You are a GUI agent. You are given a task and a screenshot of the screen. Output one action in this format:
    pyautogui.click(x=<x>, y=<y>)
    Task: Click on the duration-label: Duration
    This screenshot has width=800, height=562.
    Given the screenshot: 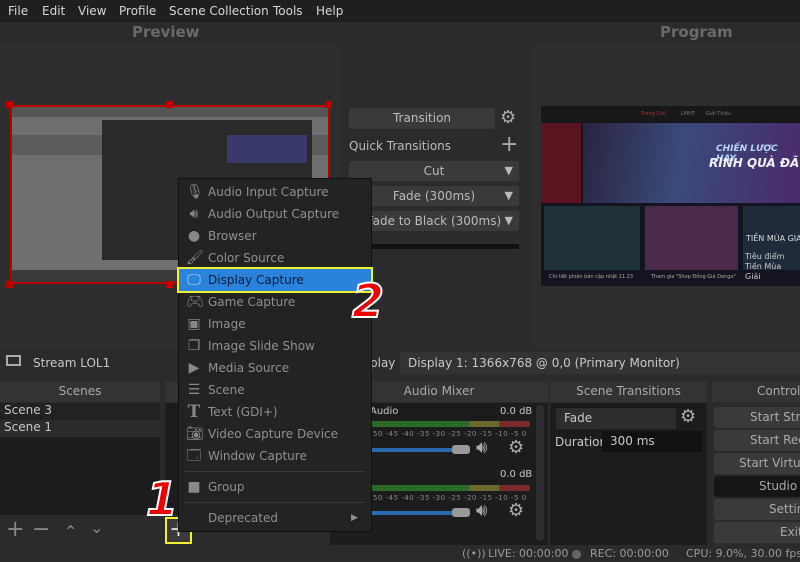 What is the action you would take?
    pyautogui.click(x=581, y=442)
    